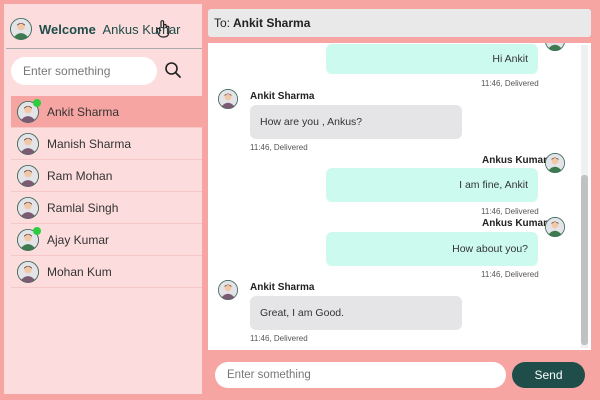  What do you see at coordinates (67, 29) in the screenshot?
I see `welcome-word: Welcome` at bounding box center [67, 29].